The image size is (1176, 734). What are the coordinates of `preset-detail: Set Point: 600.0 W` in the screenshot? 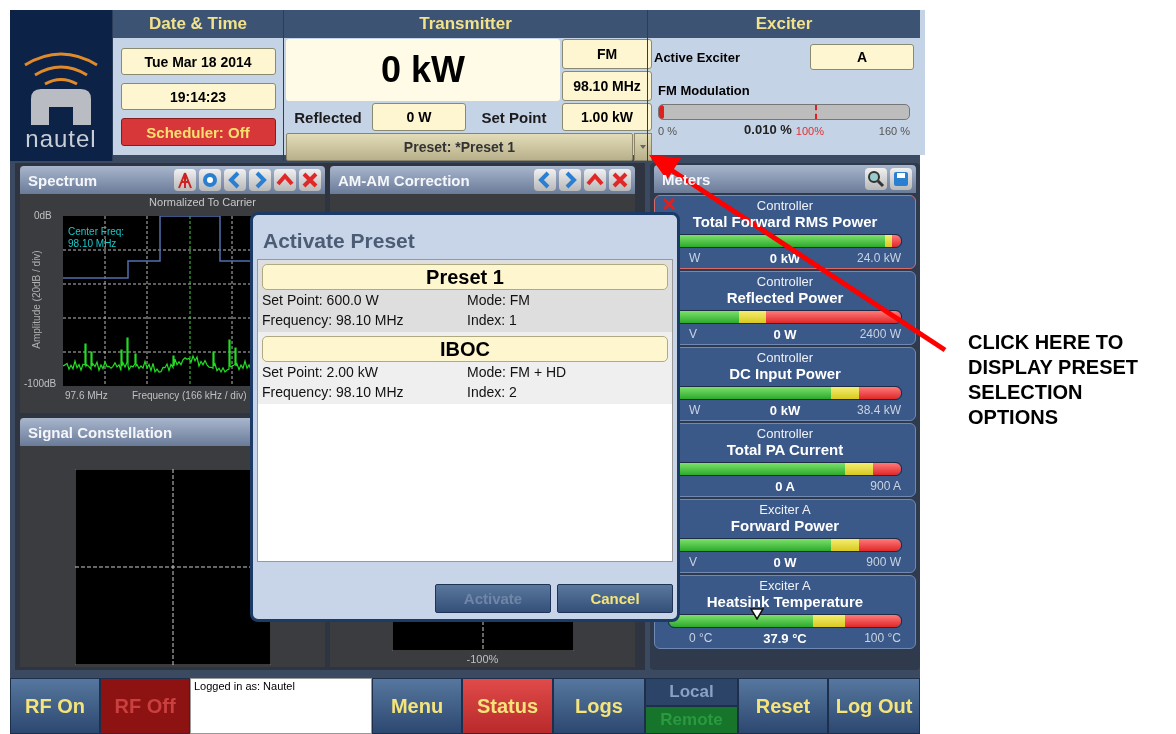 It's located at (321, 300).